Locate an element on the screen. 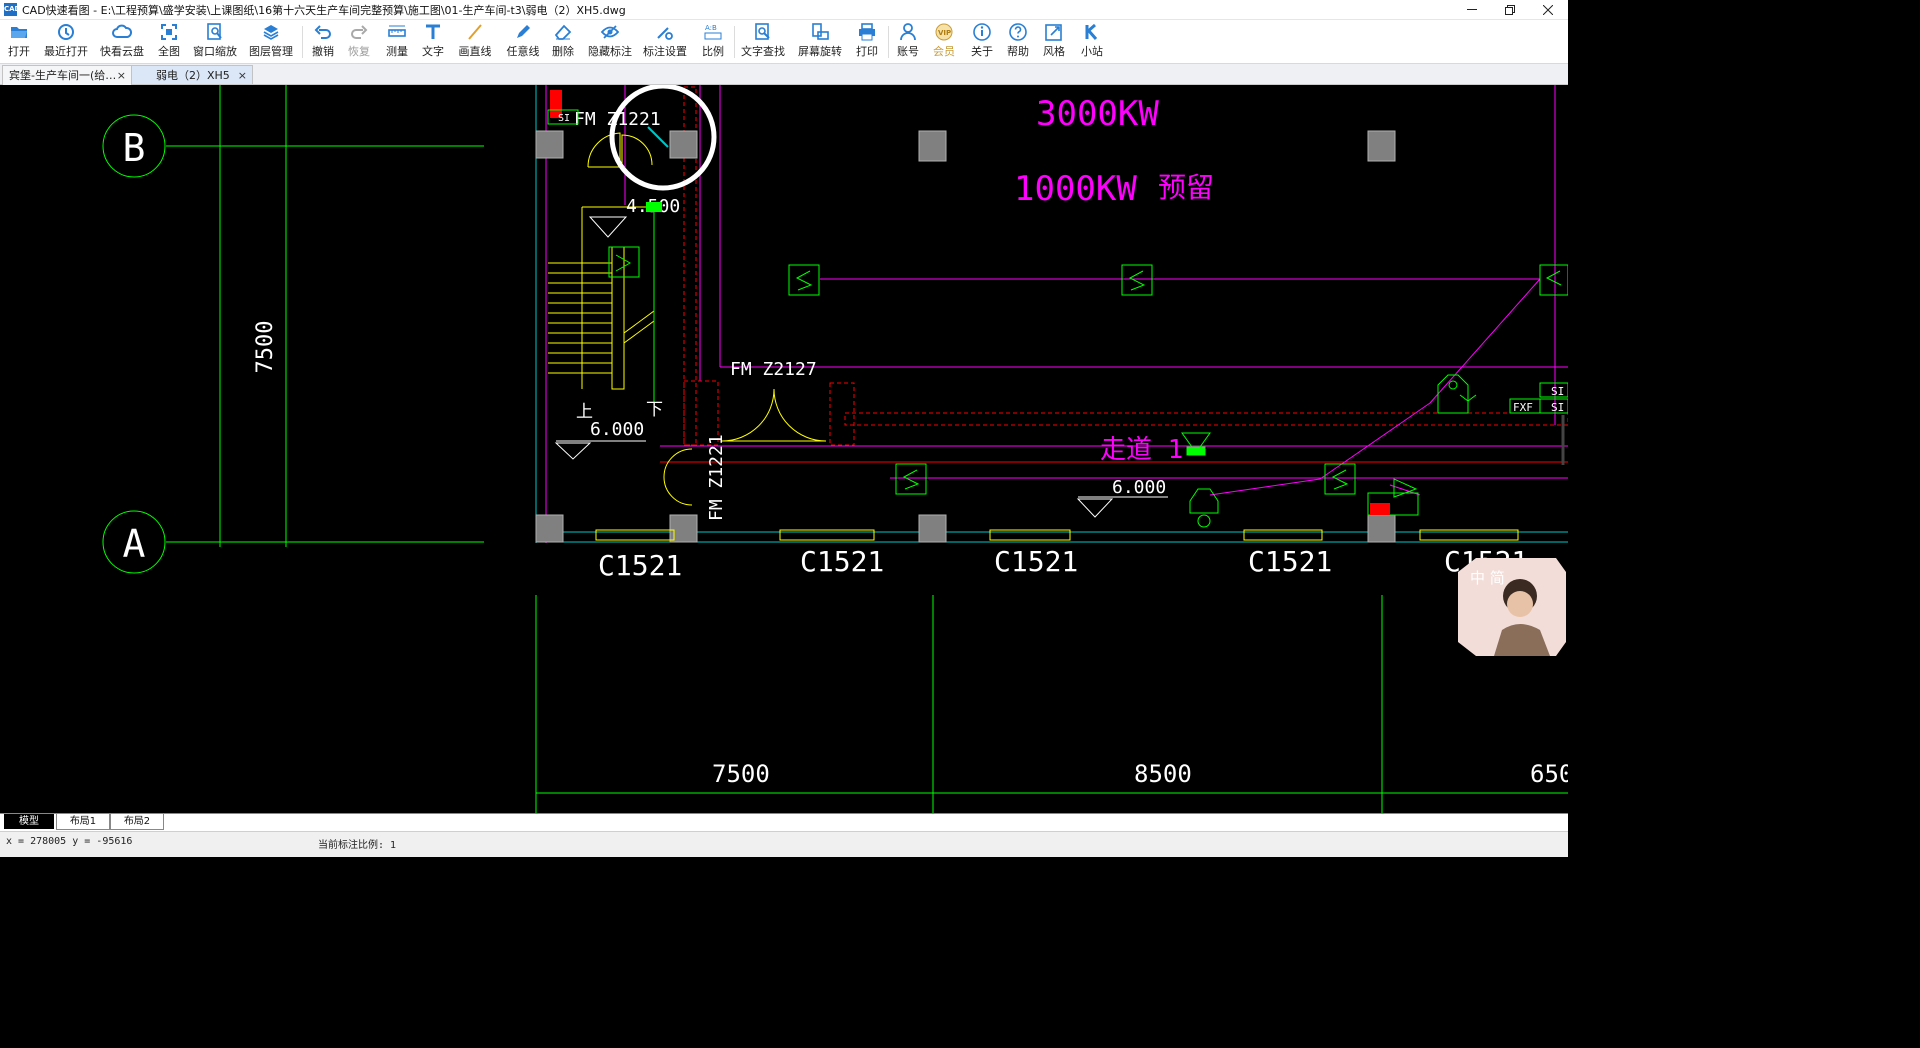 The height and width of the screenshot is (1048, 1920). stair-up-label: 上 is located at coordinates (584, 412).